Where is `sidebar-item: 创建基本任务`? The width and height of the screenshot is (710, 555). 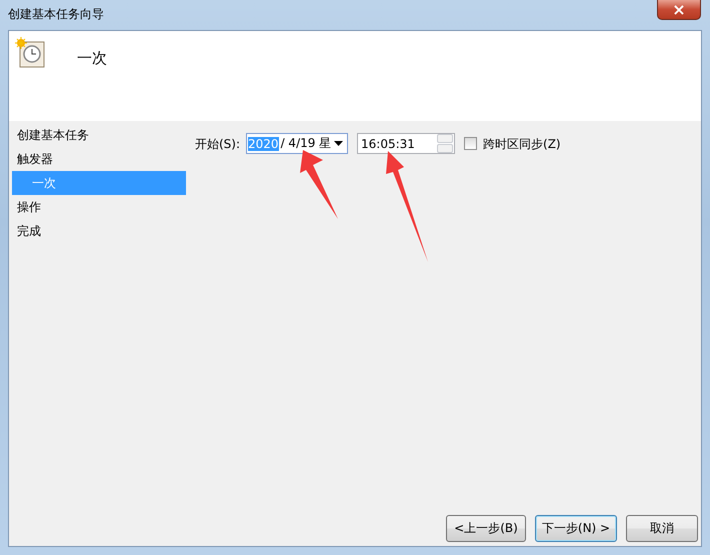
sidebar-item: 创建基本任务 is located at coordinates (99, 135).